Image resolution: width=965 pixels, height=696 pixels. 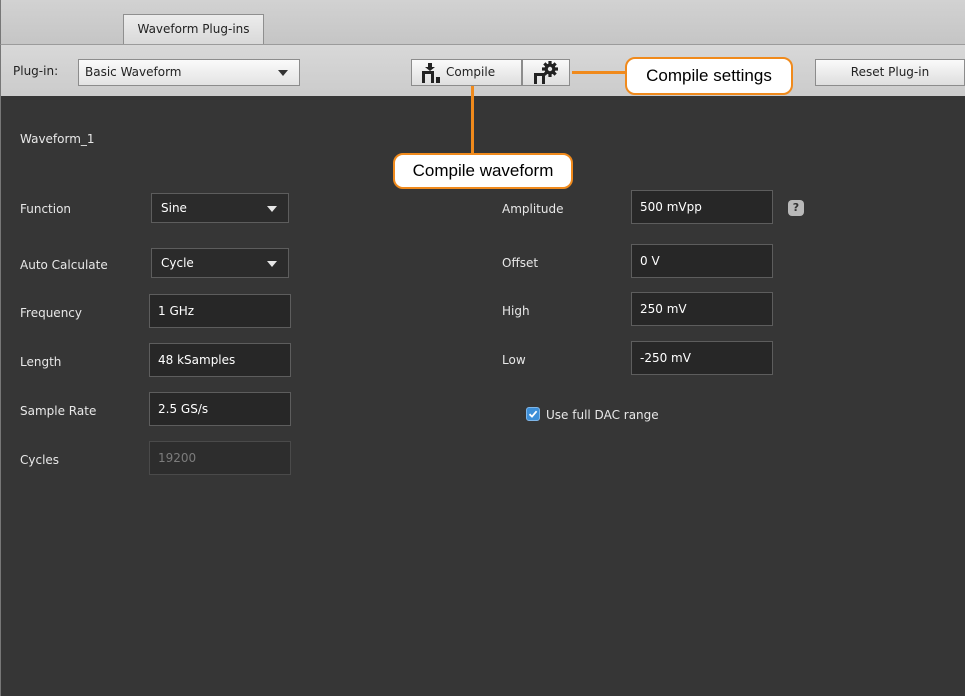 I want to click on reset-plugin-button: Reset Plug-in, so click(x=890, y=72).